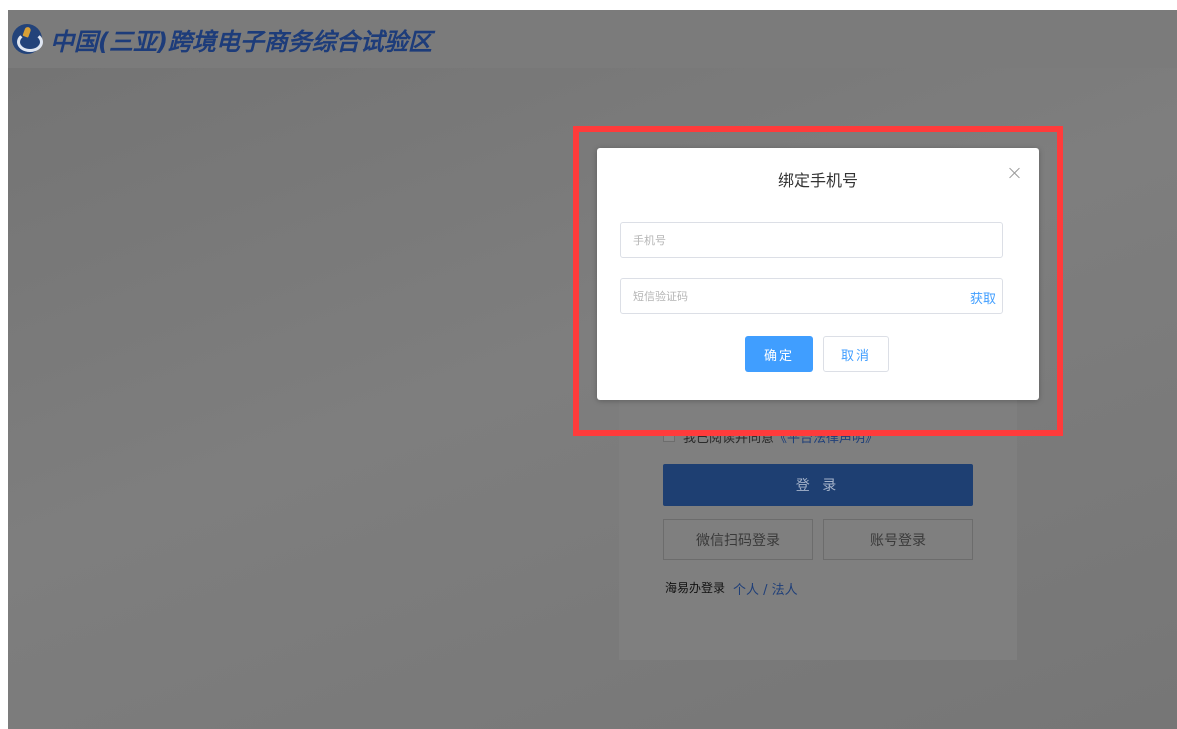 Image resolution: width=1177 pixels, height=729 pixels. Describe the element at coordinates (898, 539) in the screenshot. I see `account-login-button: 账号登录` at that location.